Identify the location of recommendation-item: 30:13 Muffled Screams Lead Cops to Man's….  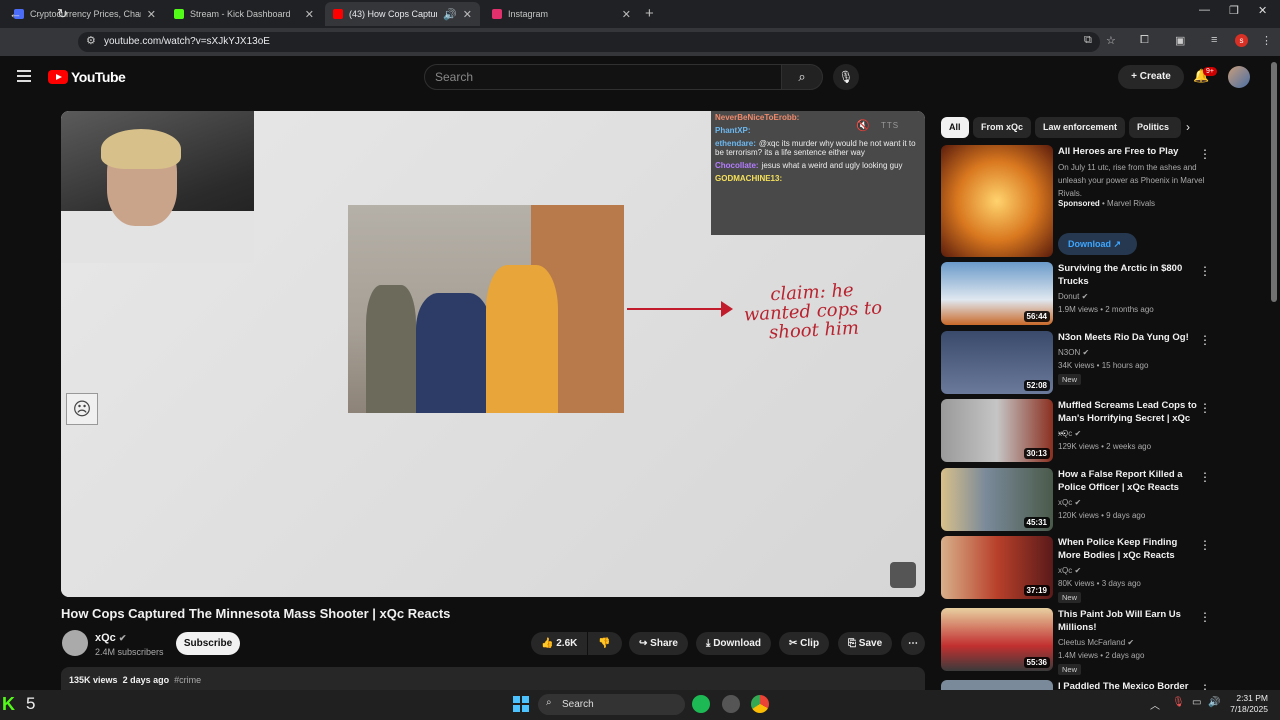
(1076, 431).